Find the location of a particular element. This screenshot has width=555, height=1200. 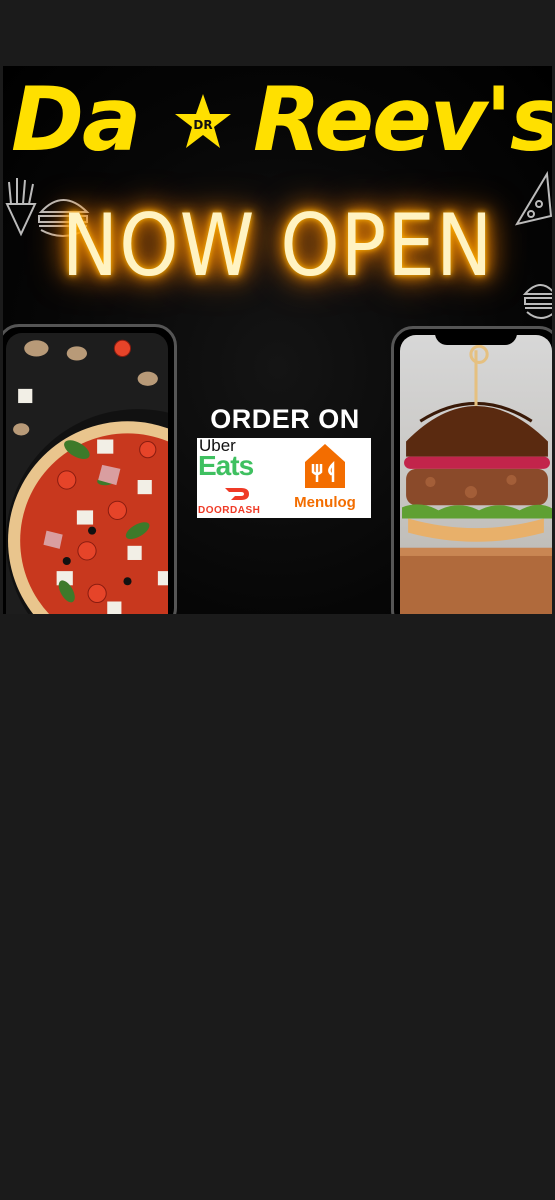

menulog-house-icon is located at coordinates (325, 466).